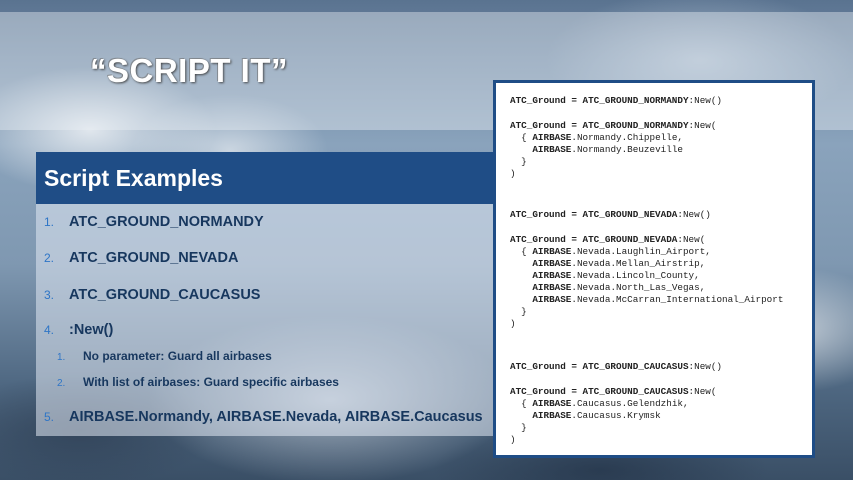 The height and width of the screenshot is (480, 853). Describe the element at coordinates (49, 295) in the screenshot. I see `list-item-number: 3.` at that location.